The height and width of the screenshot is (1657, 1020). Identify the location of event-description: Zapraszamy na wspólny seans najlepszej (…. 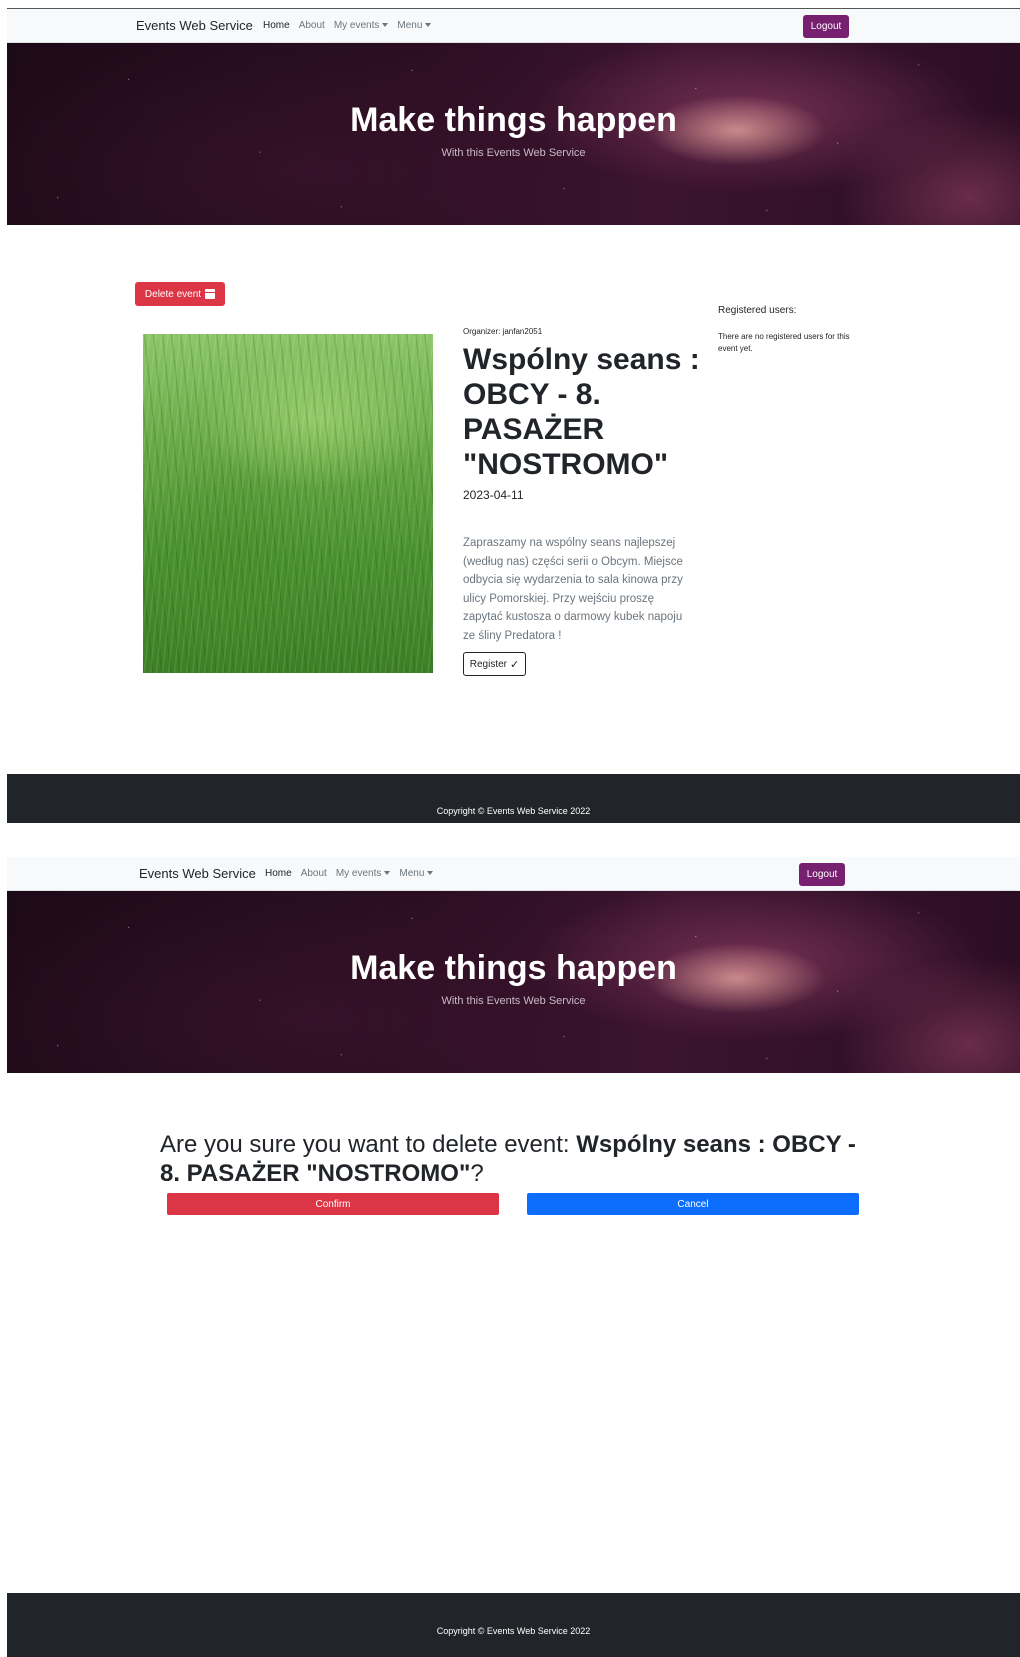
(573, 589).